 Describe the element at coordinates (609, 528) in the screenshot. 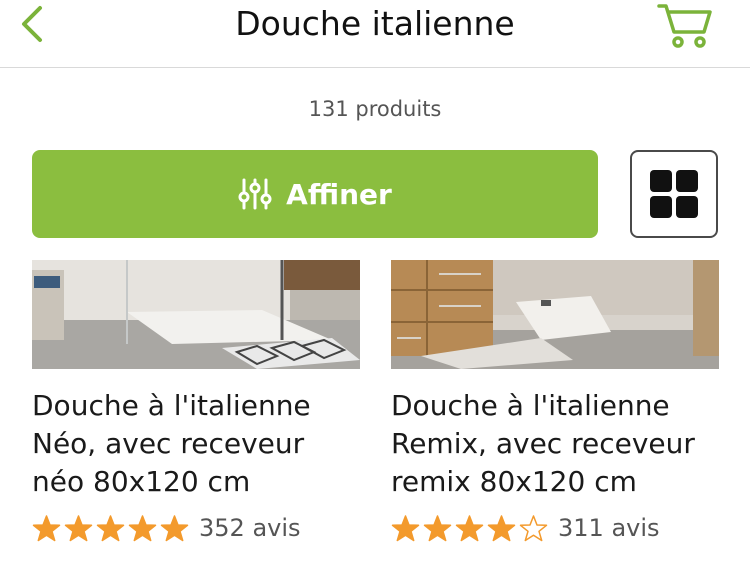

I see `review-count: 311 avis` at that location.